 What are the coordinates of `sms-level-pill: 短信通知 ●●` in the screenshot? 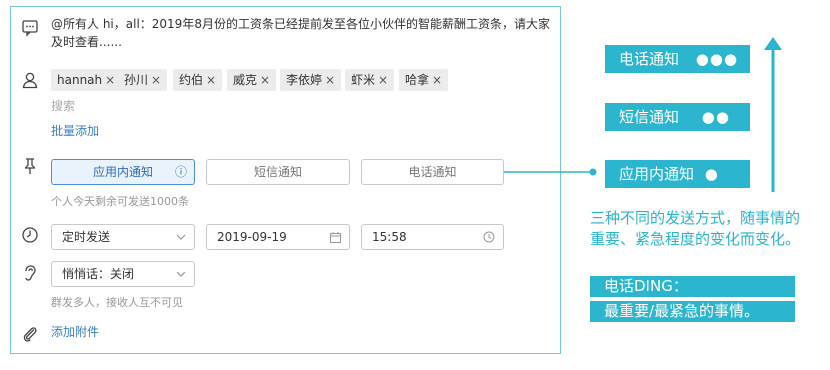 It's located at (677, 117).